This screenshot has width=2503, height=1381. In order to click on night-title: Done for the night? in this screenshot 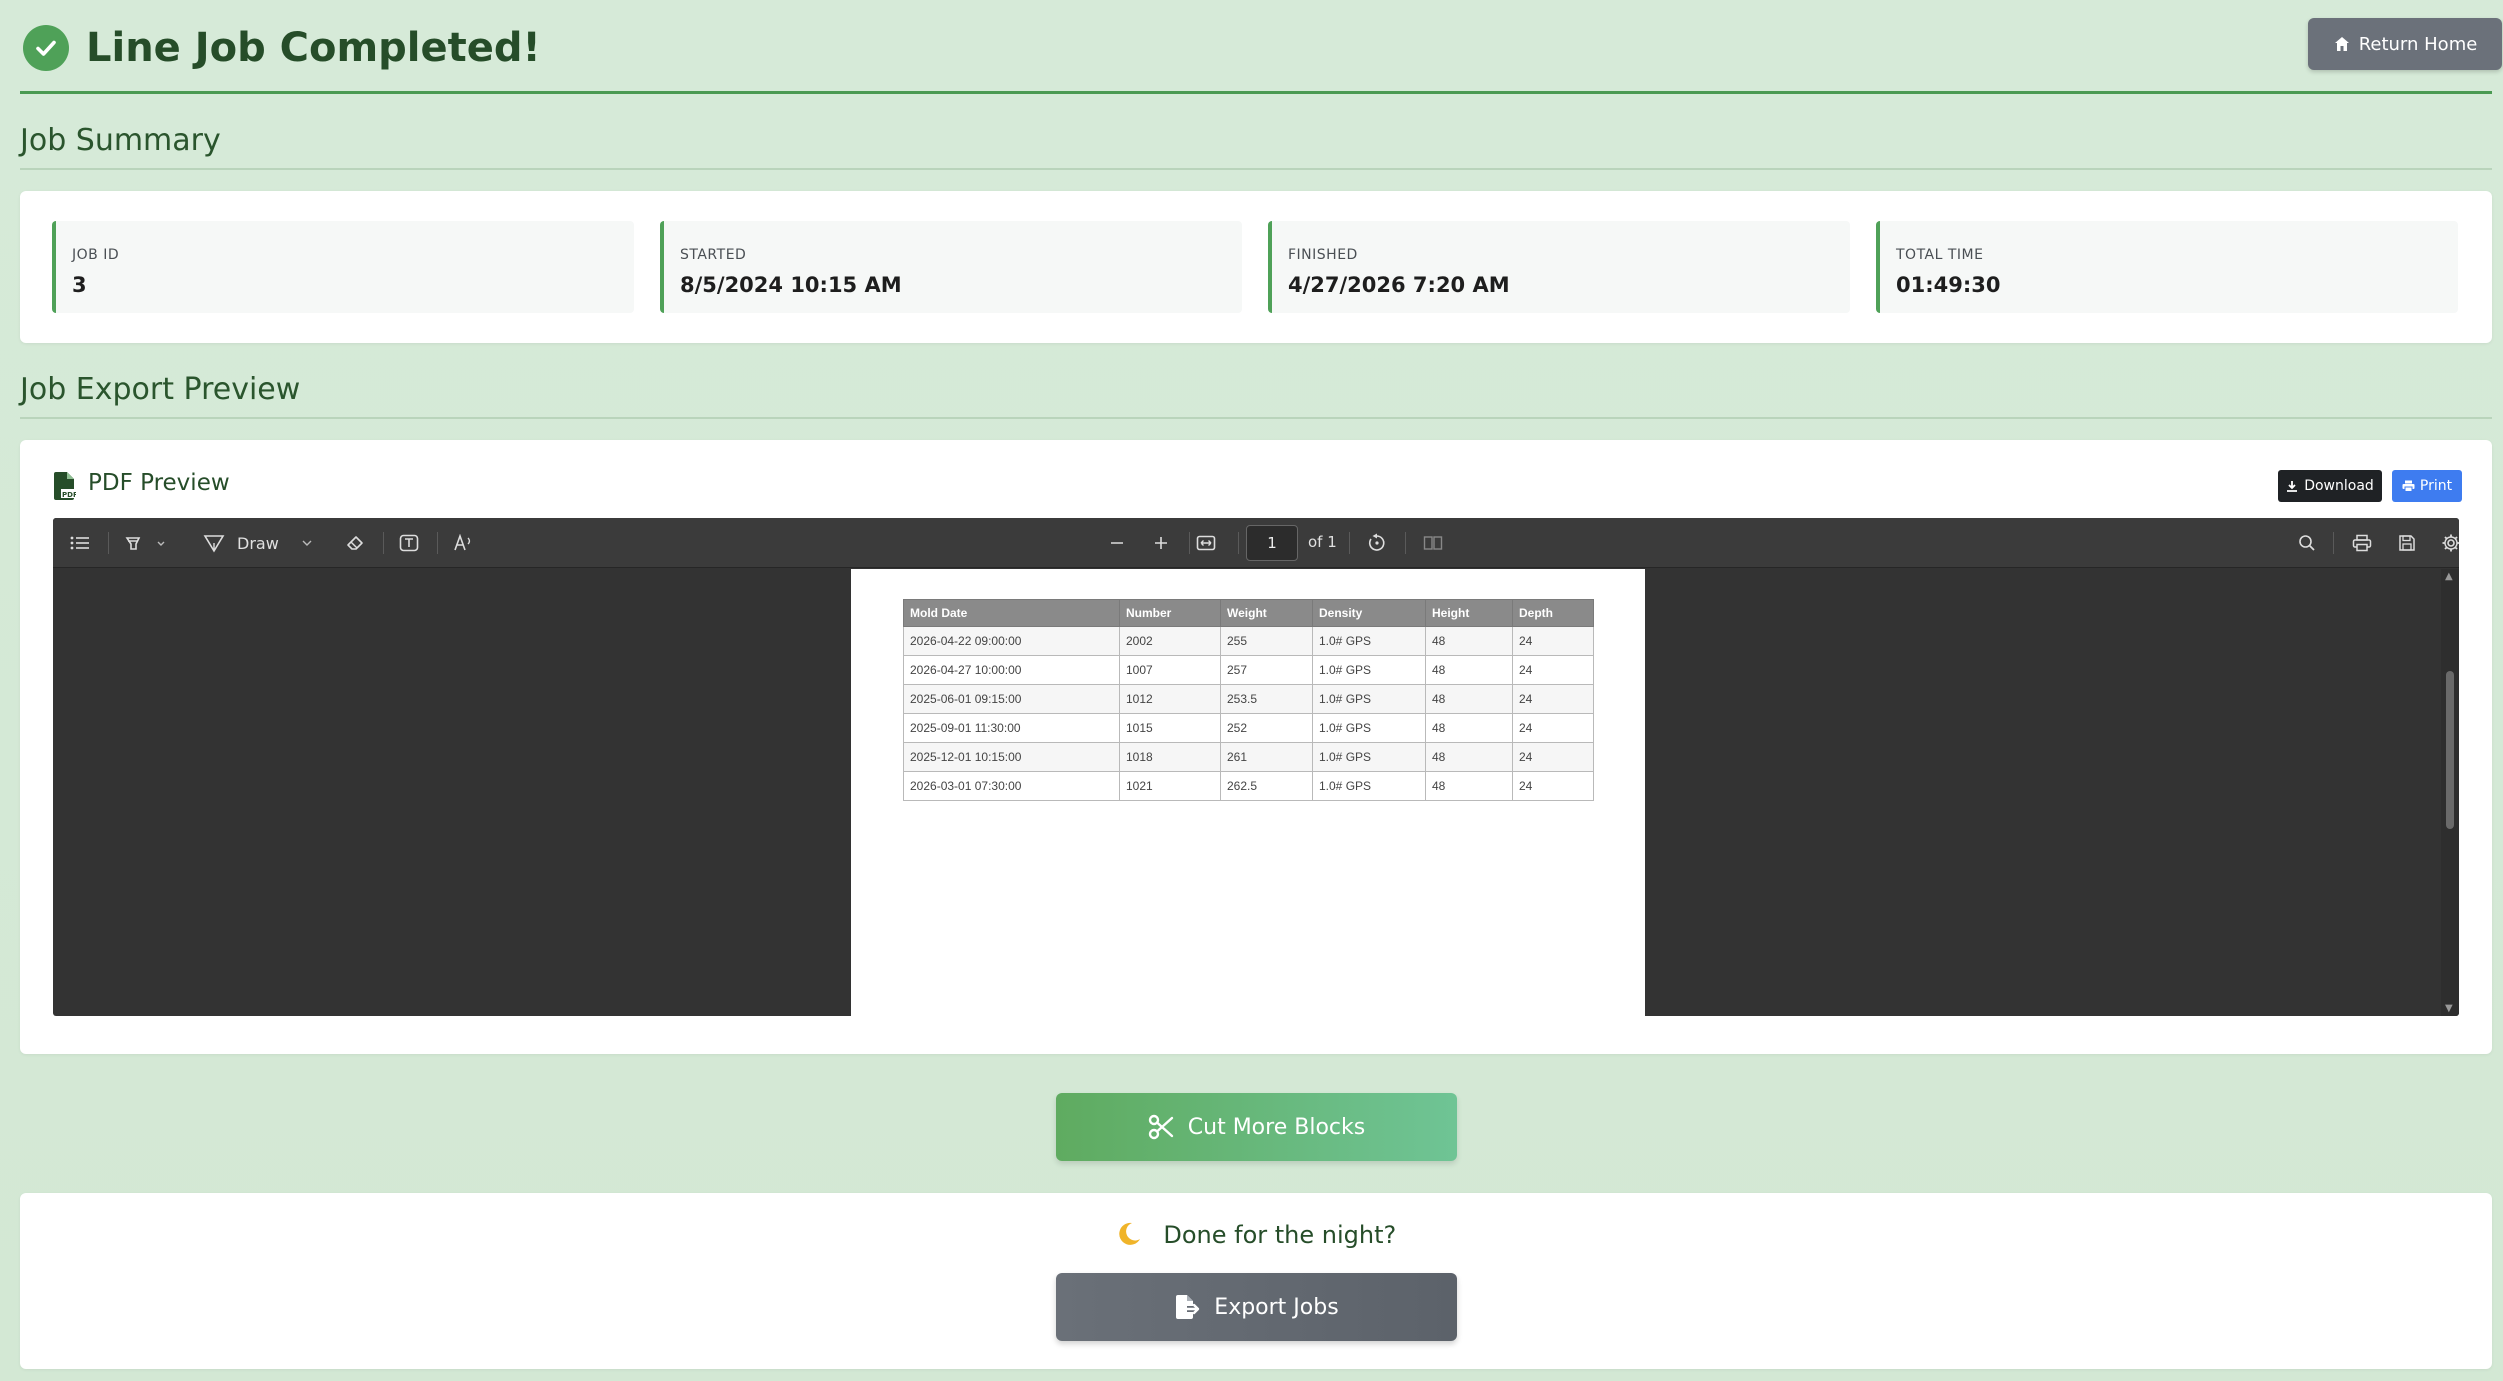, I will do `click(1280, 1235)`.